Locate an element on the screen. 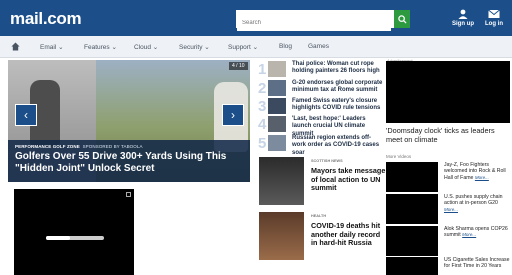 This screenshot has width=512, height=275. chevron-left-icon: ‹ is located at coordinates (26, 115).